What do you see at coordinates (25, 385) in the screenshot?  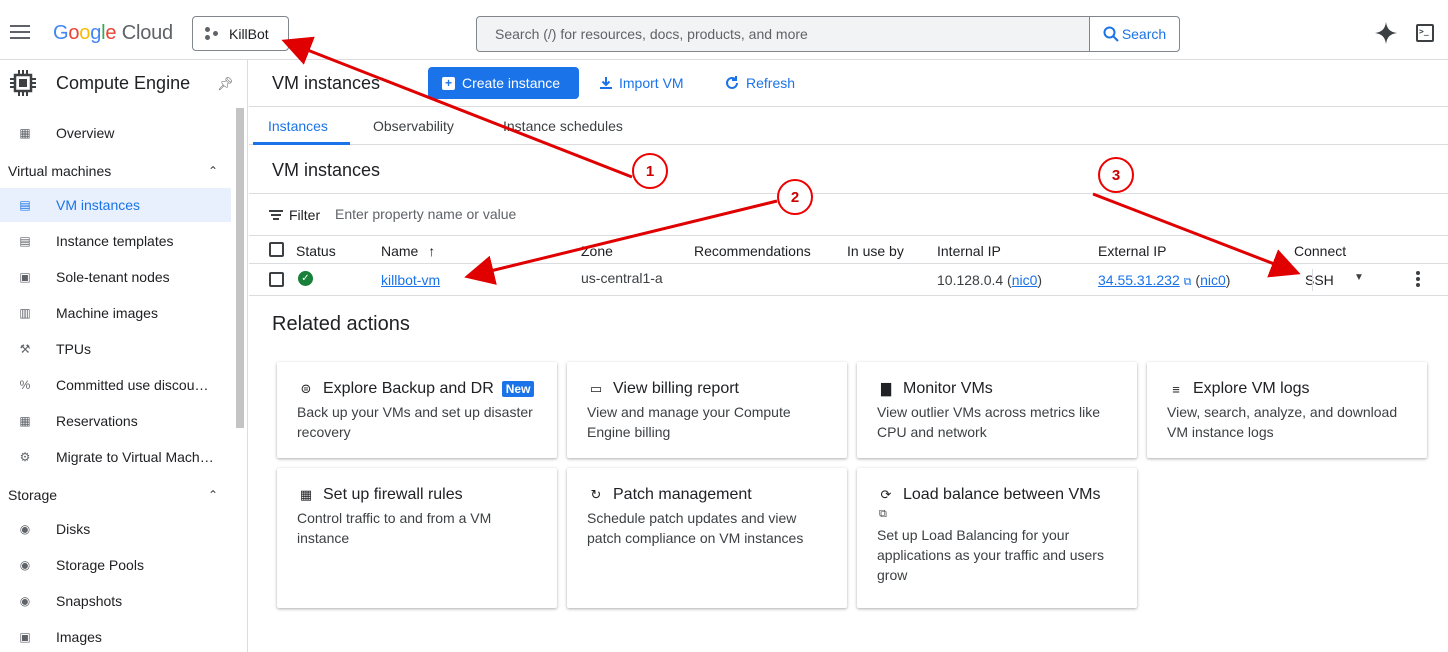 I see `percent-icon: %` at bounding box center [25, 385].